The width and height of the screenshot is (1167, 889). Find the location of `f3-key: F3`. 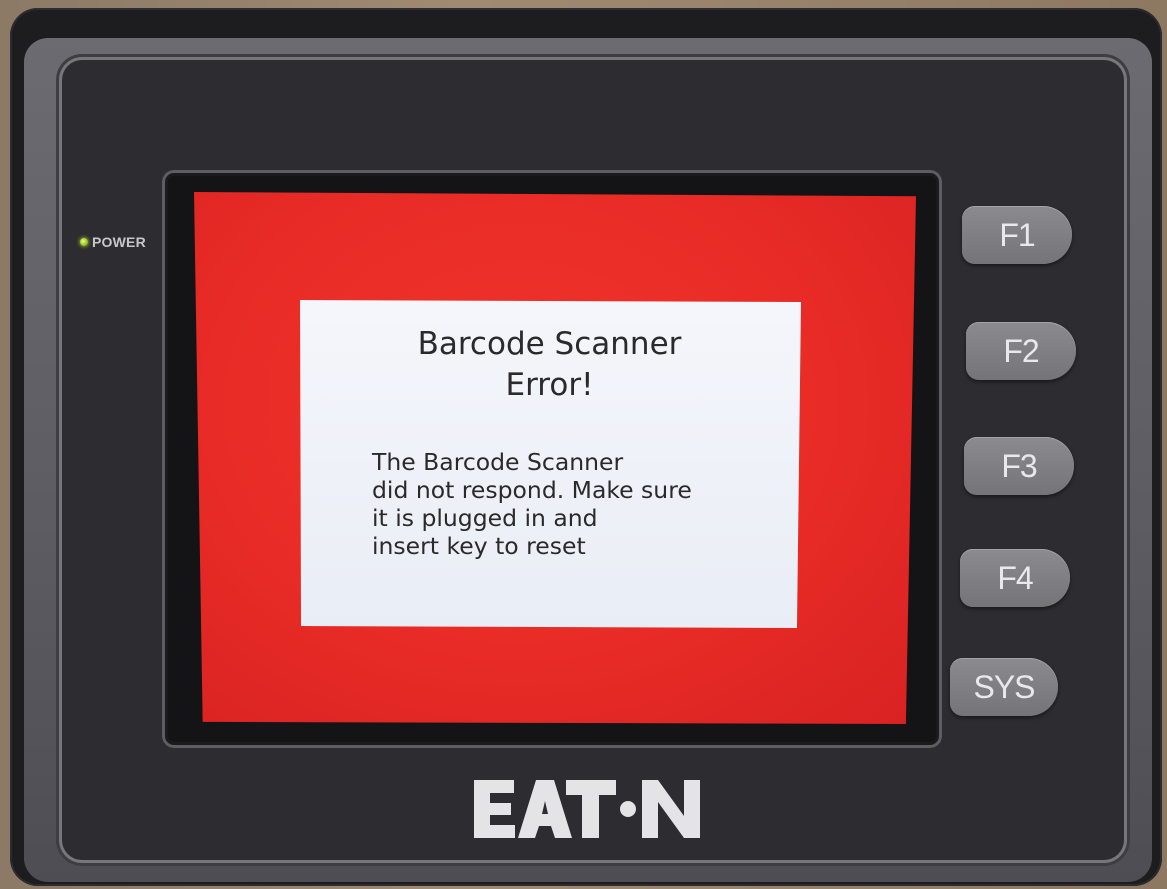

f3-key: F3 is located at coordinates (1019, 466).